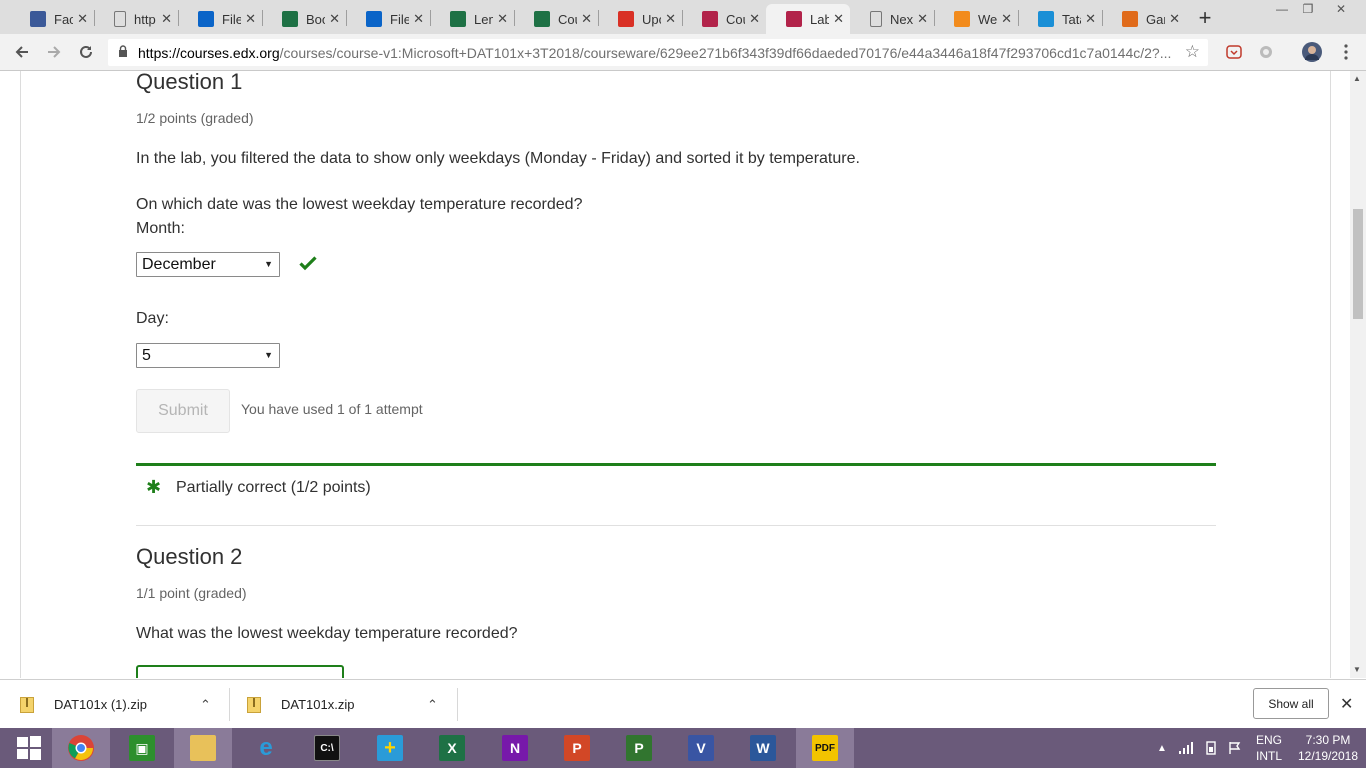  Describe the element at coordinates (808, 19) in the screenshot. I see `browser-tab: Lab ✕` at that location.